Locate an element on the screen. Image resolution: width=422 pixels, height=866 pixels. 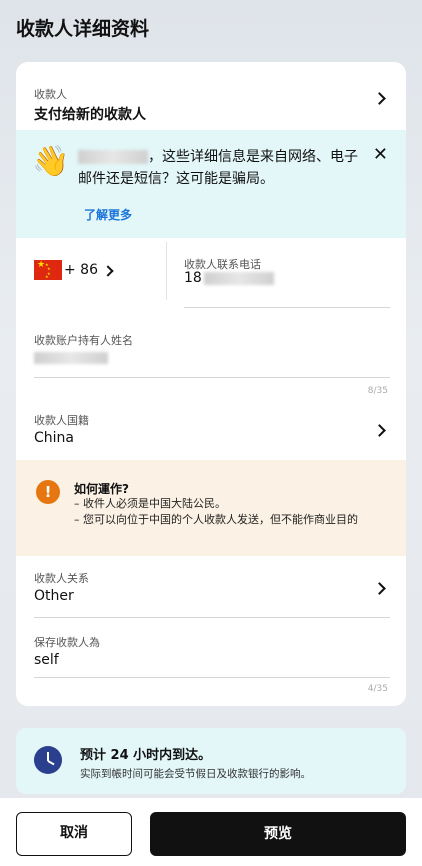
divider is located at coordinates (166, 271).